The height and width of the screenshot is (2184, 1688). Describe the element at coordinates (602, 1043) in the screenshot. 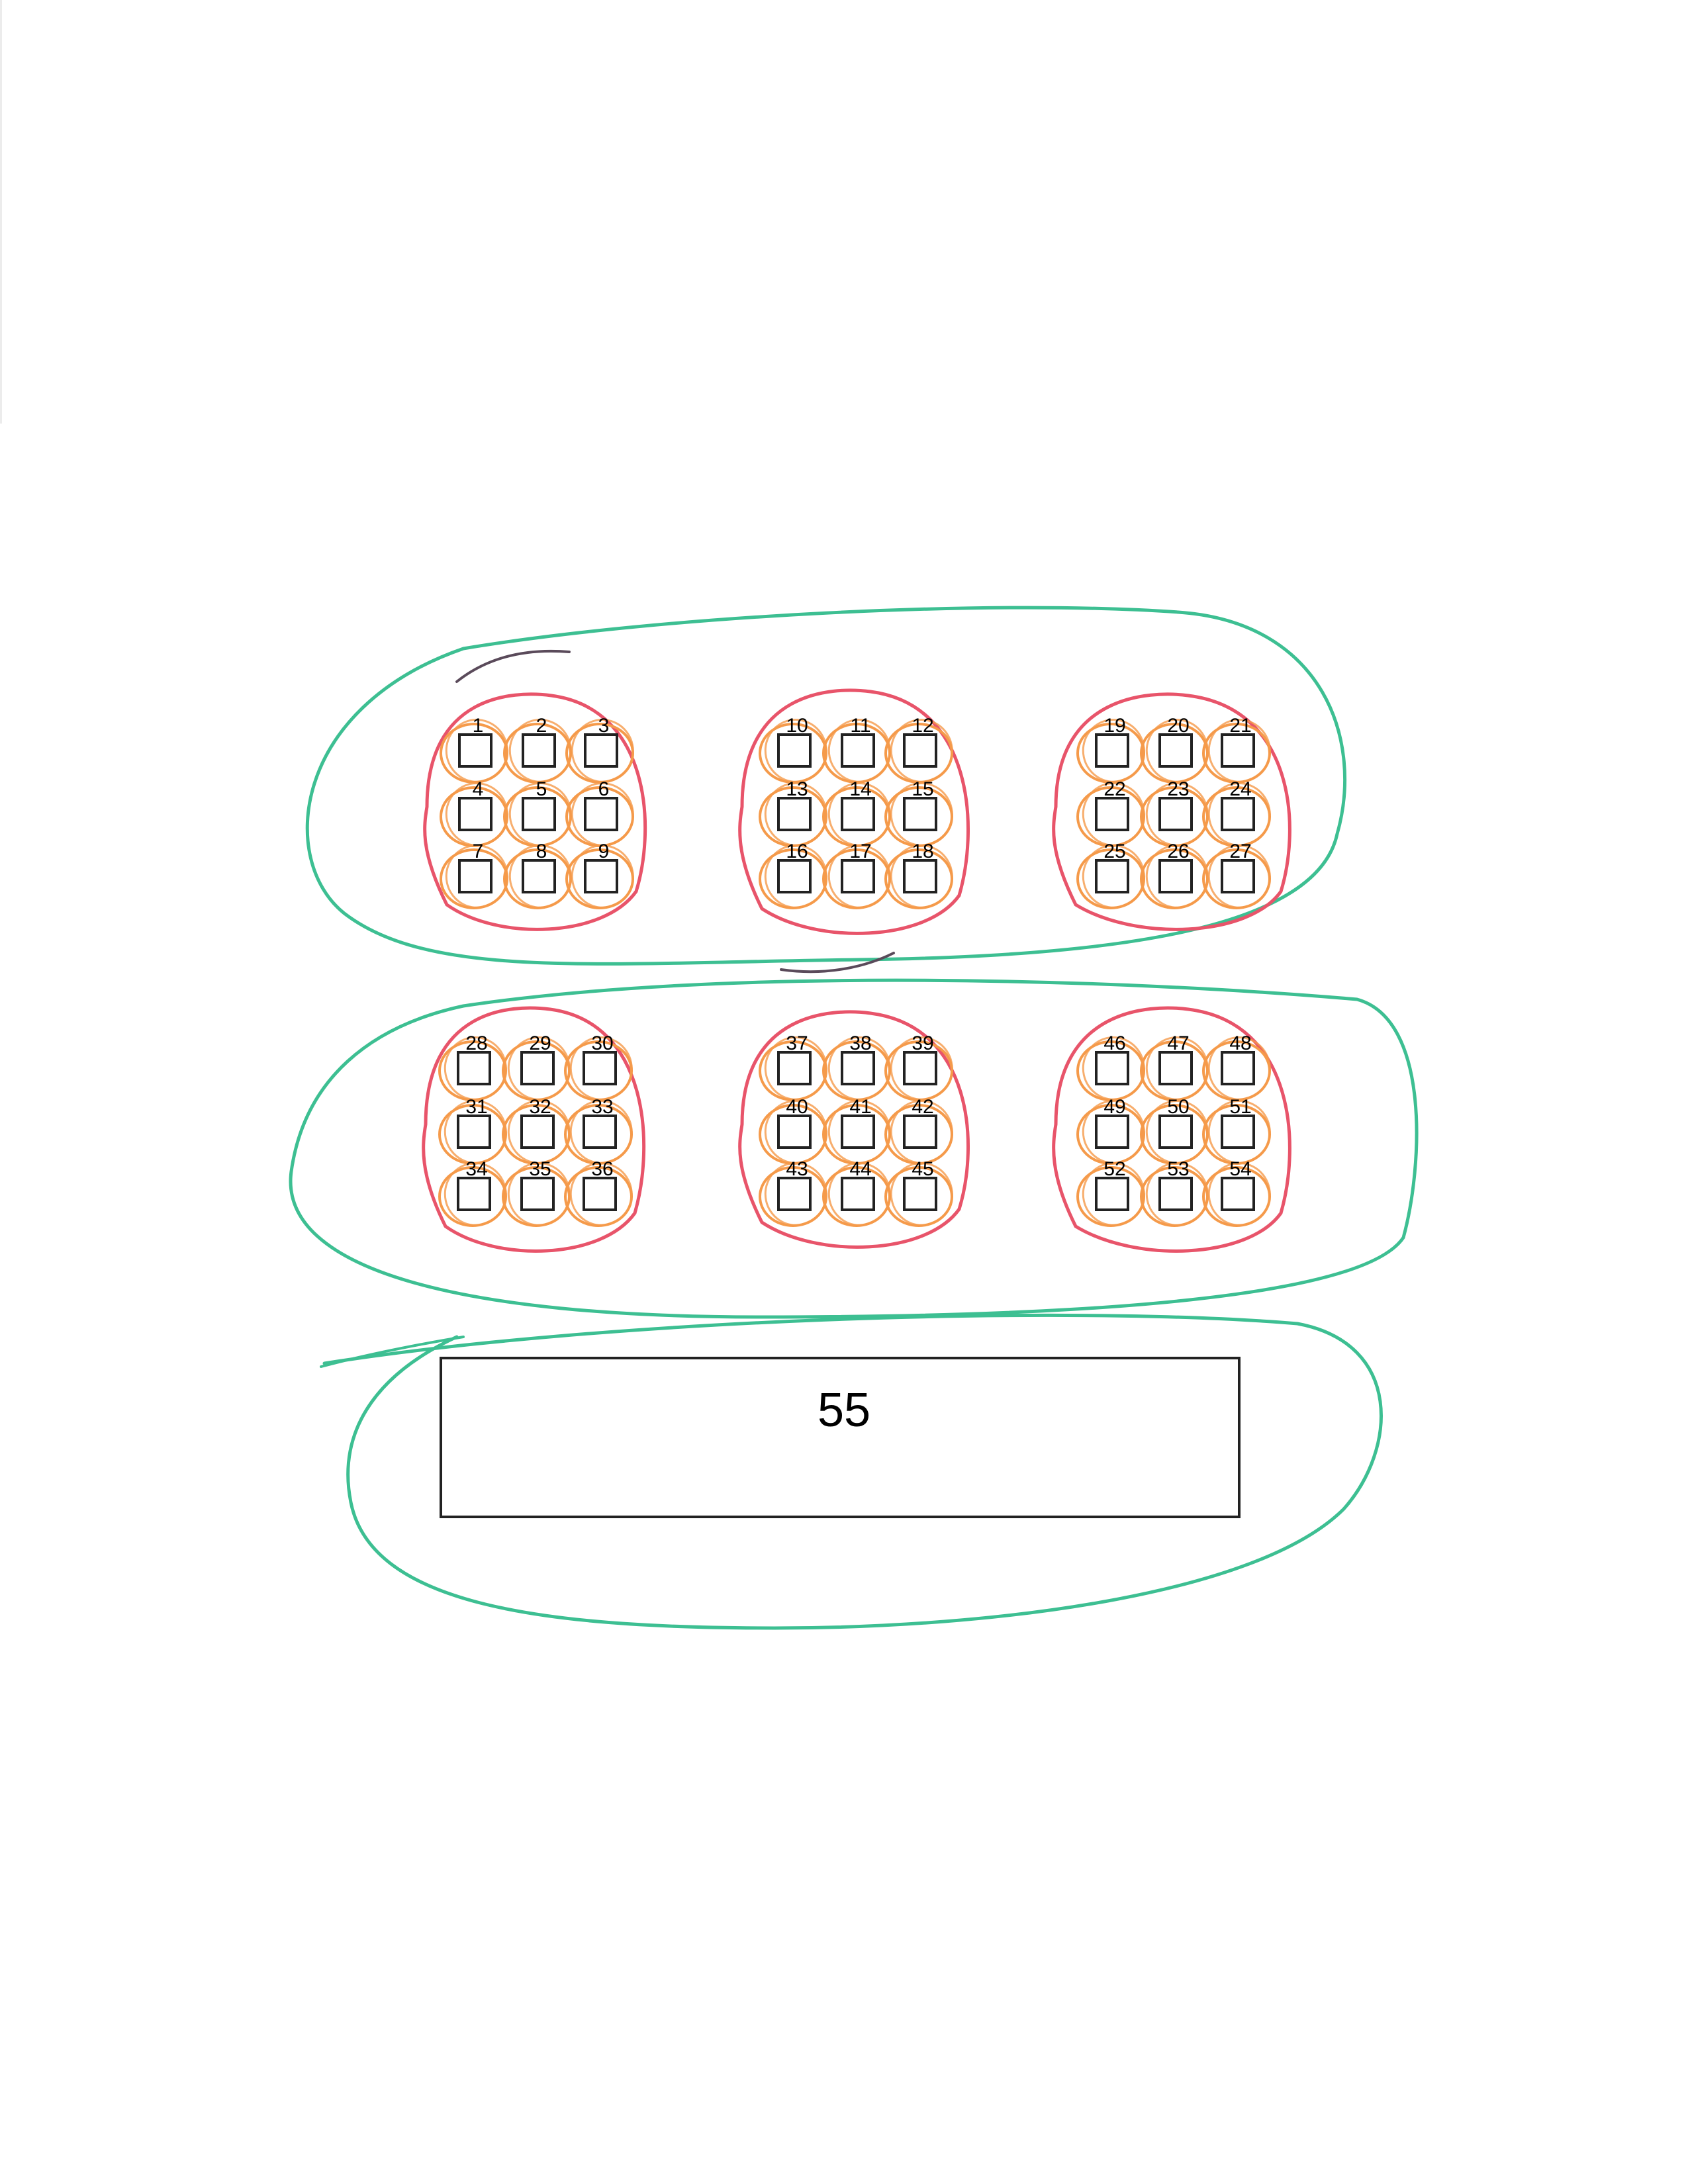

I see `item-number: 30` at that location.